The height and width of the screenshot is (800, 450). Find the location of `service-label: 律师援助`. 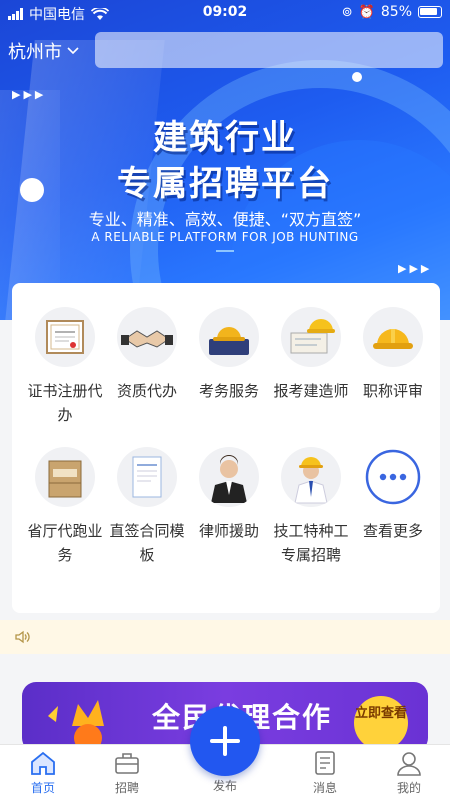

service-label: 律师援助 is located at coordinates (228, 531).